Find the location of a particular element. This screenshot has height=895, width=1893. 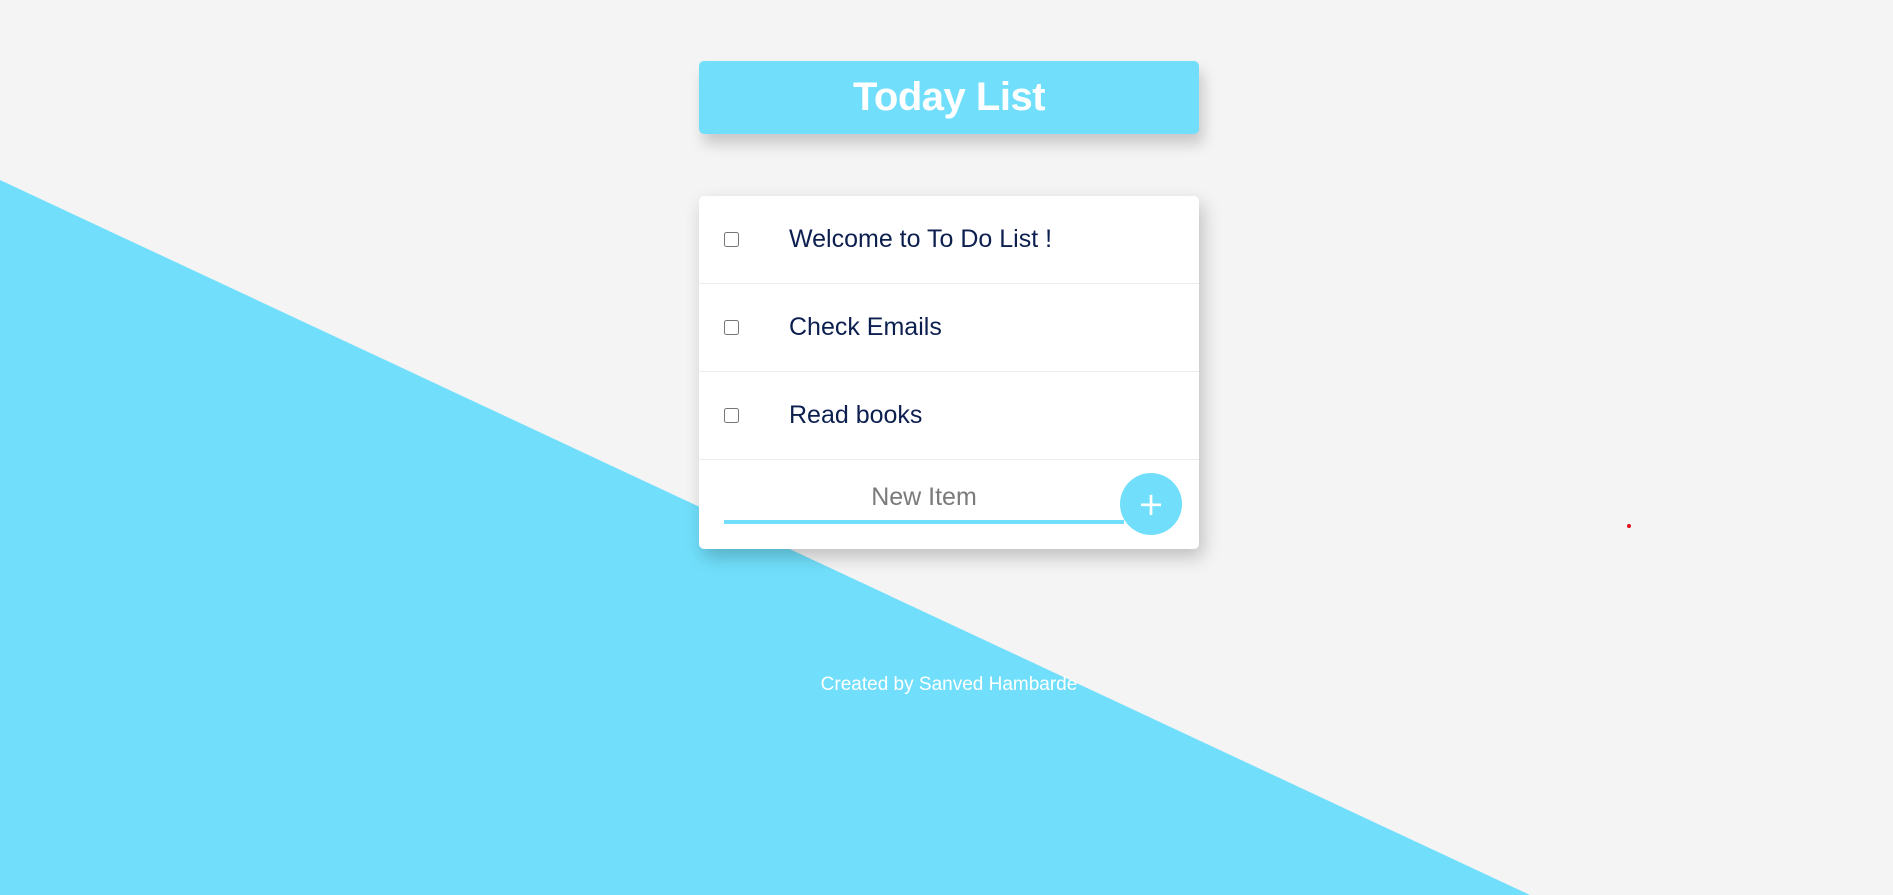

item-text: Welcome to To Do List ! is located at coordinates (921, 239).